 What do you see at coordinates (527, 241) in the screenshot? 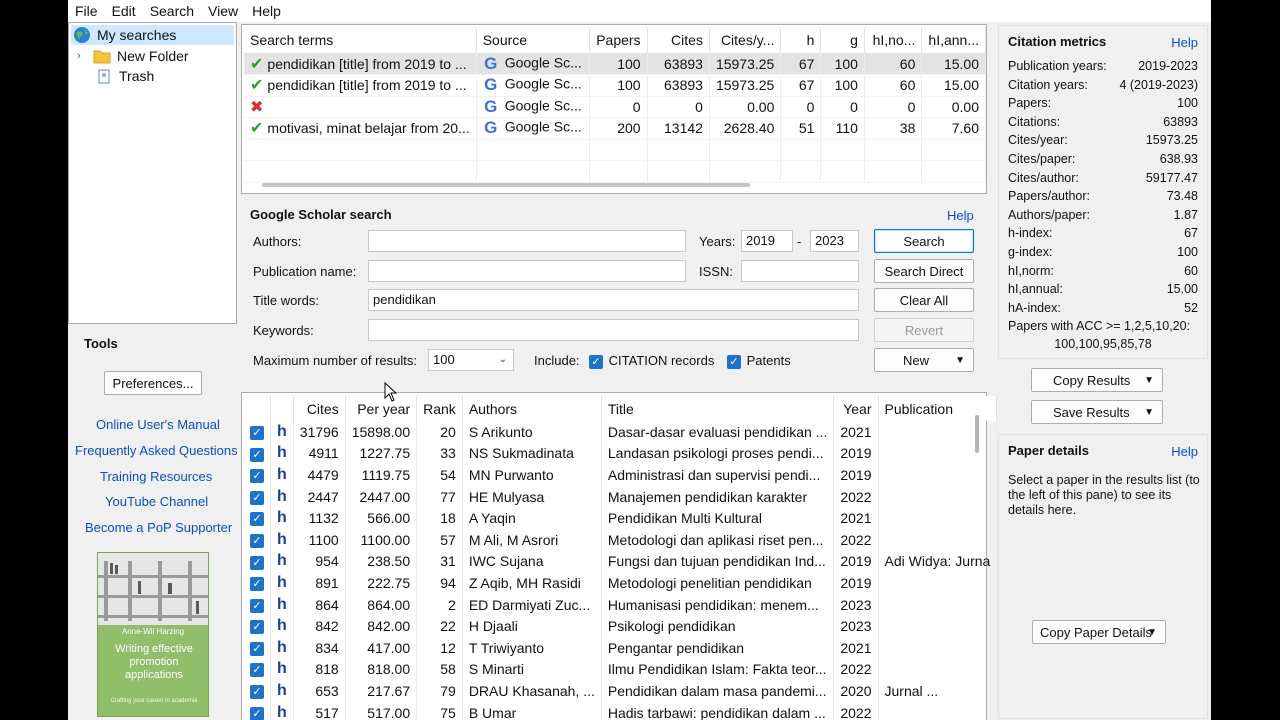
I see `authors-input` at bounding box center [527, 241].